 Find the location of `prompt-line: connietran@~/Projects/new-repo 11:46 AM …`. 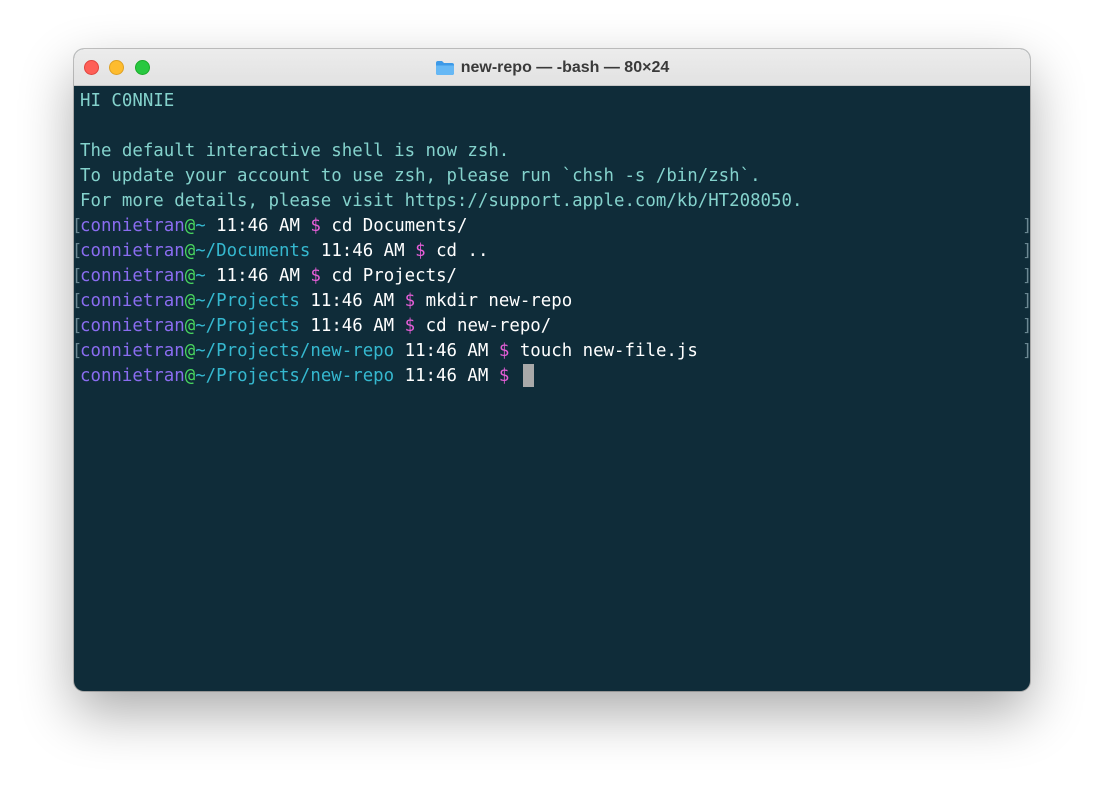

prompt-line: connietran@~/Projects/new-repo 11:46 AM … is located at coordinates (389, 351).